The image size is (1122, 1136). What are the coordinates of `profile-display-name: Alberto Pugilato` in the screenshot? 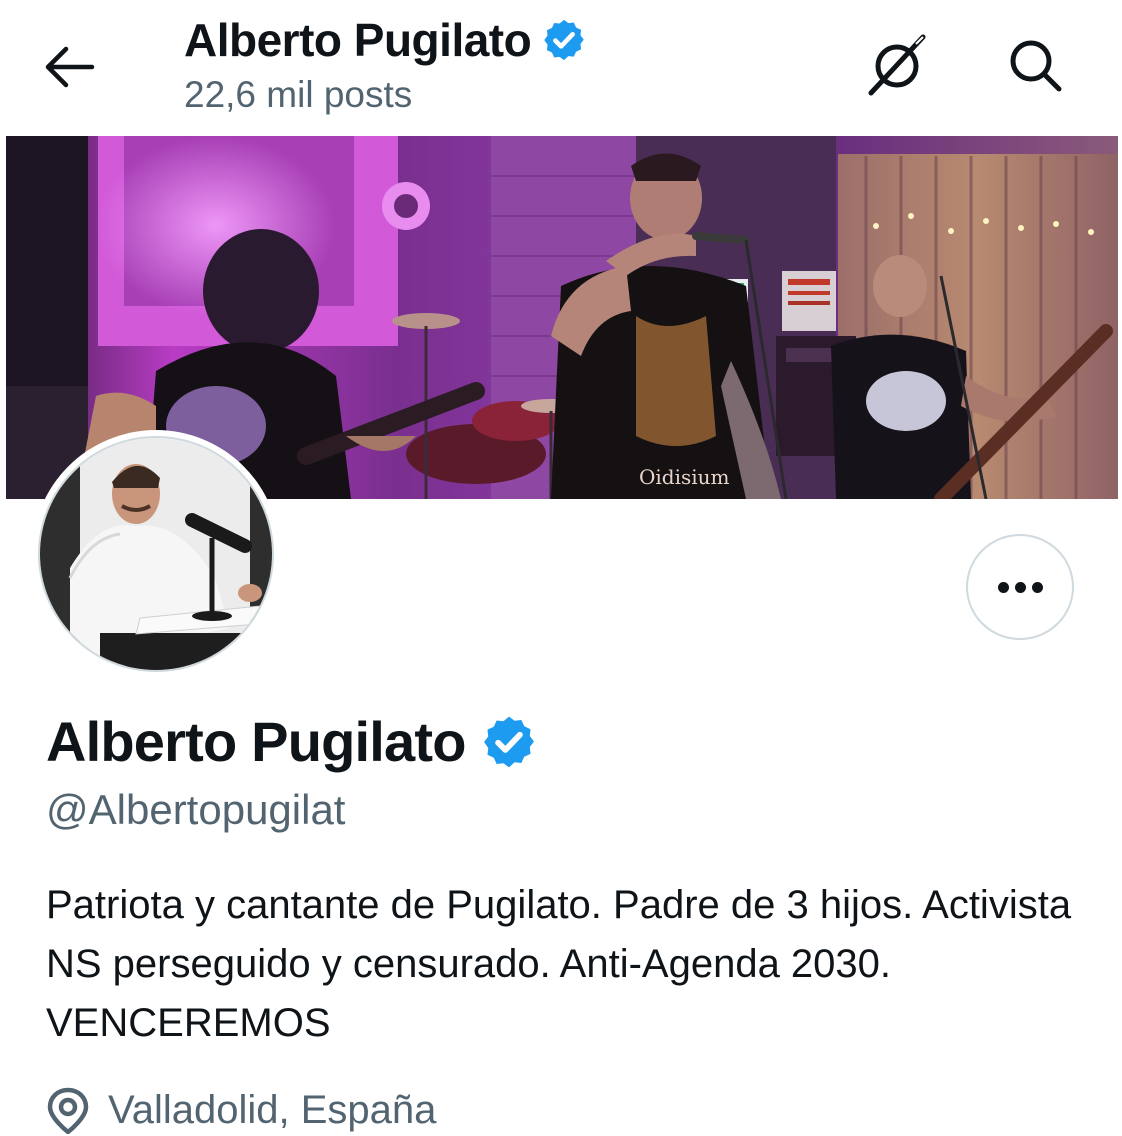 It's located at (256, 741).